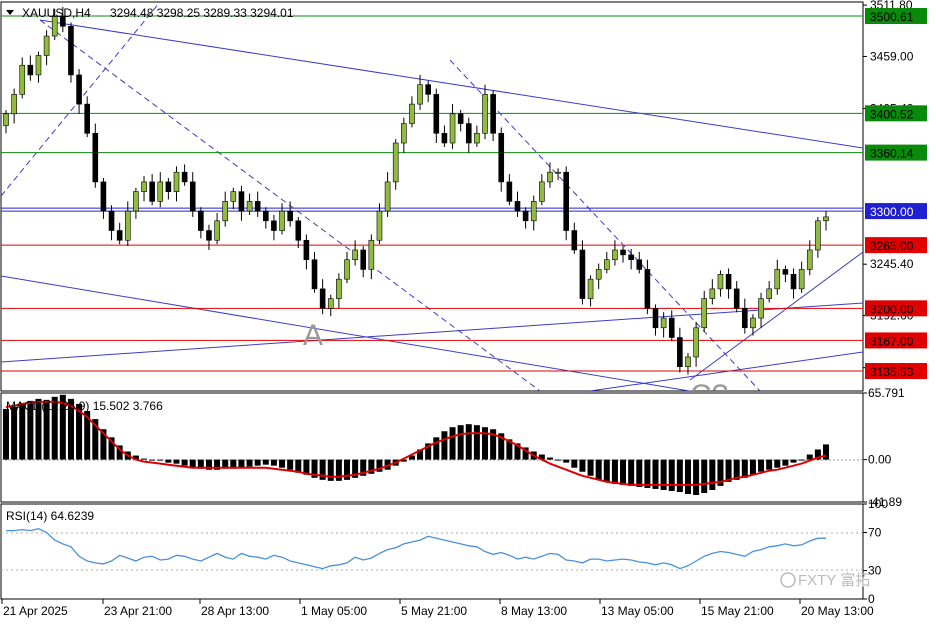  What do you see at coordinates (334, 611) in the screenshot?
I see `time-axis-tick-label: 1 May 05:00` at bounding box center [334, 611].